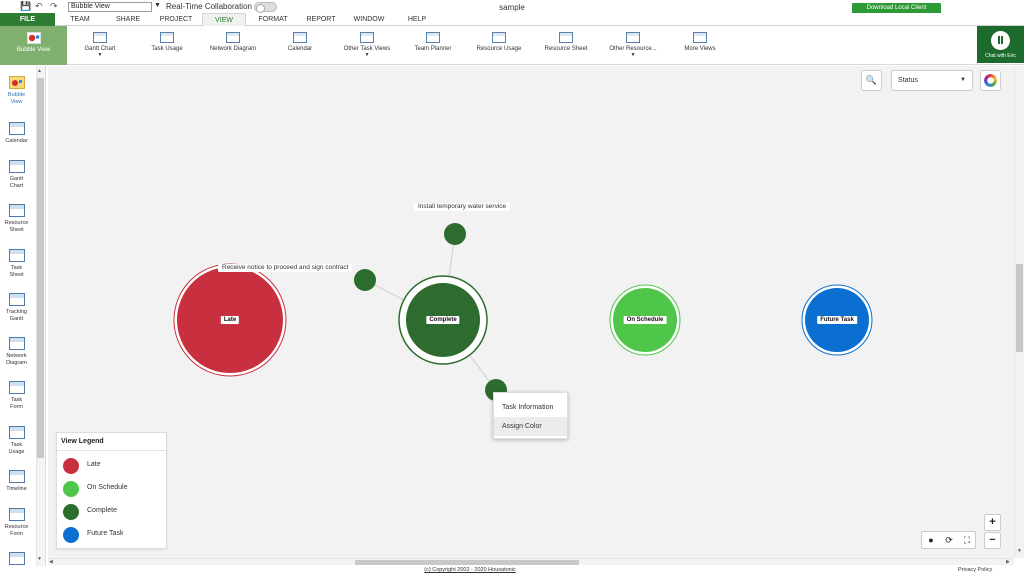 The width and height of the screenshot is (1024, 576). I want to click on sidebar-item-label: Timeline, so click(16, 489).